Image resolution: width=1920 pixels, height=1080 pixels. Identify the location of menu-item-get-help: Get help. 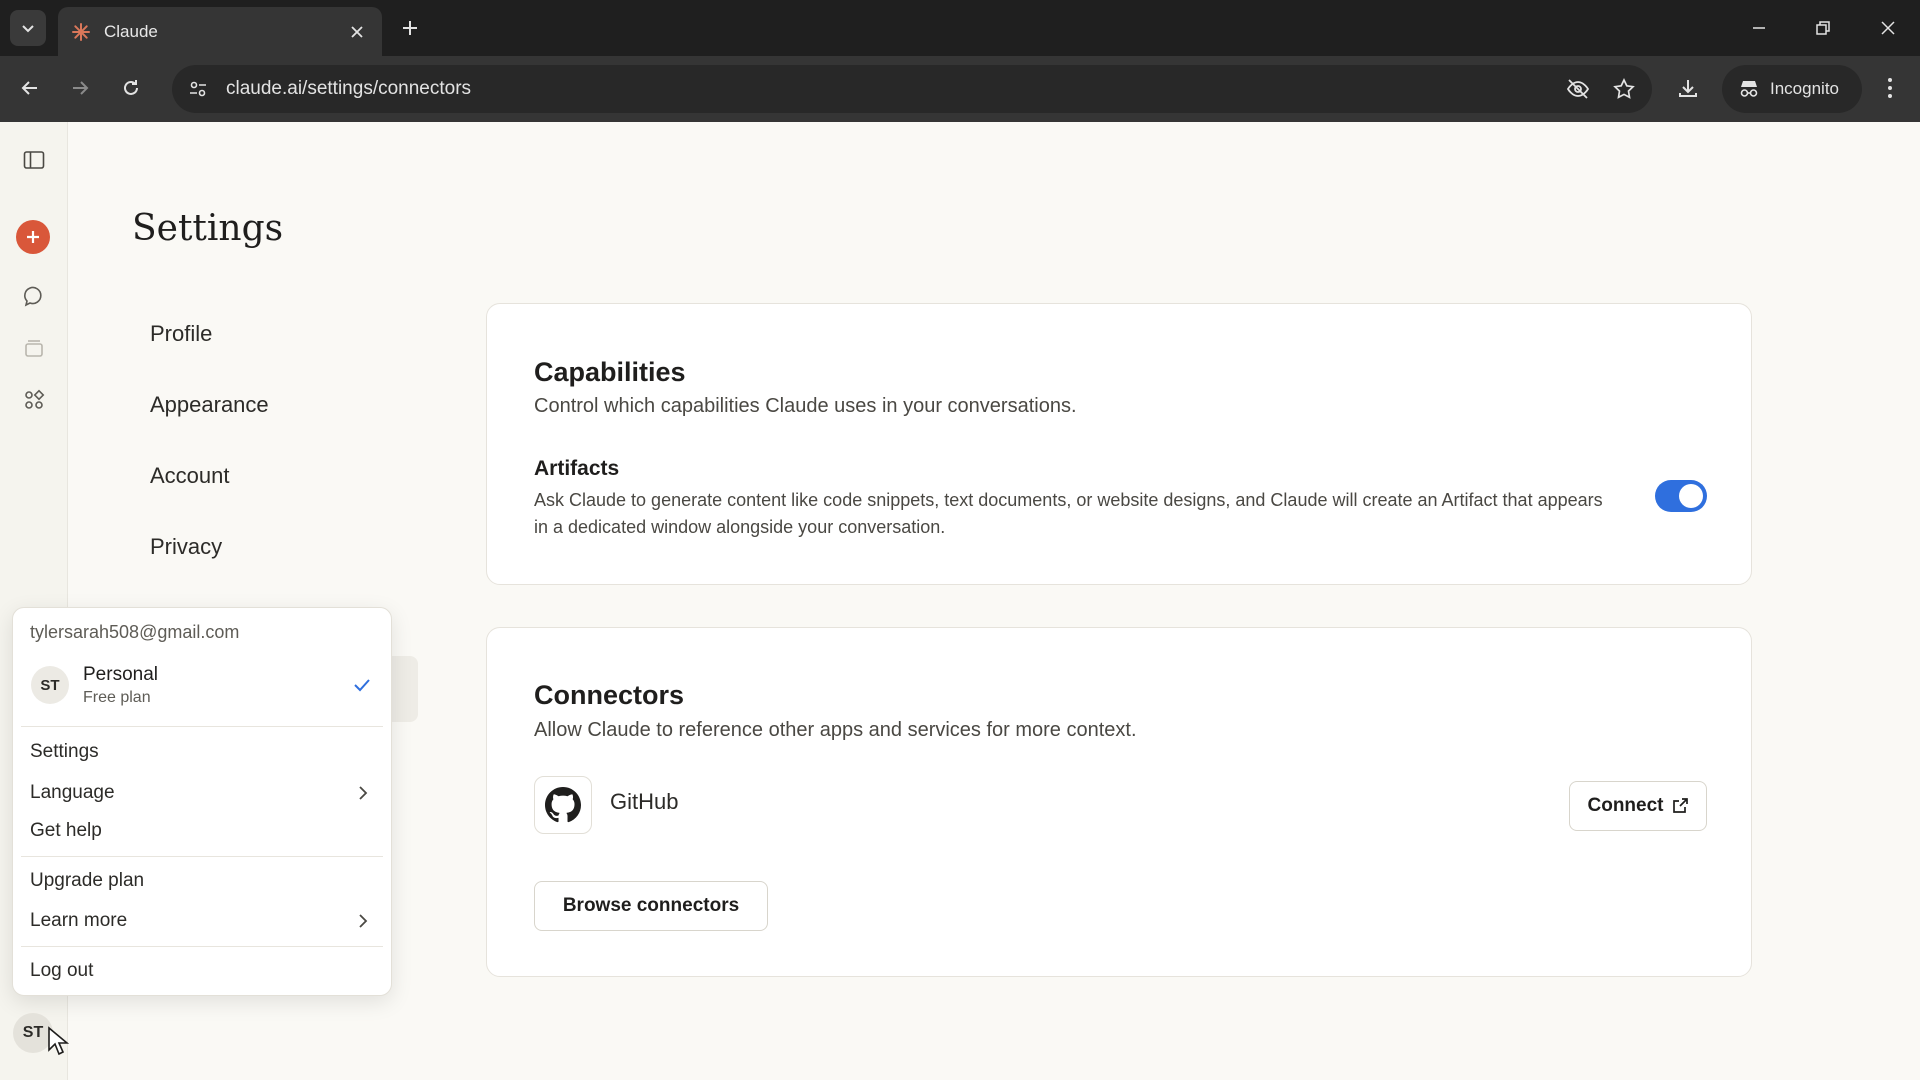
(202, 831).